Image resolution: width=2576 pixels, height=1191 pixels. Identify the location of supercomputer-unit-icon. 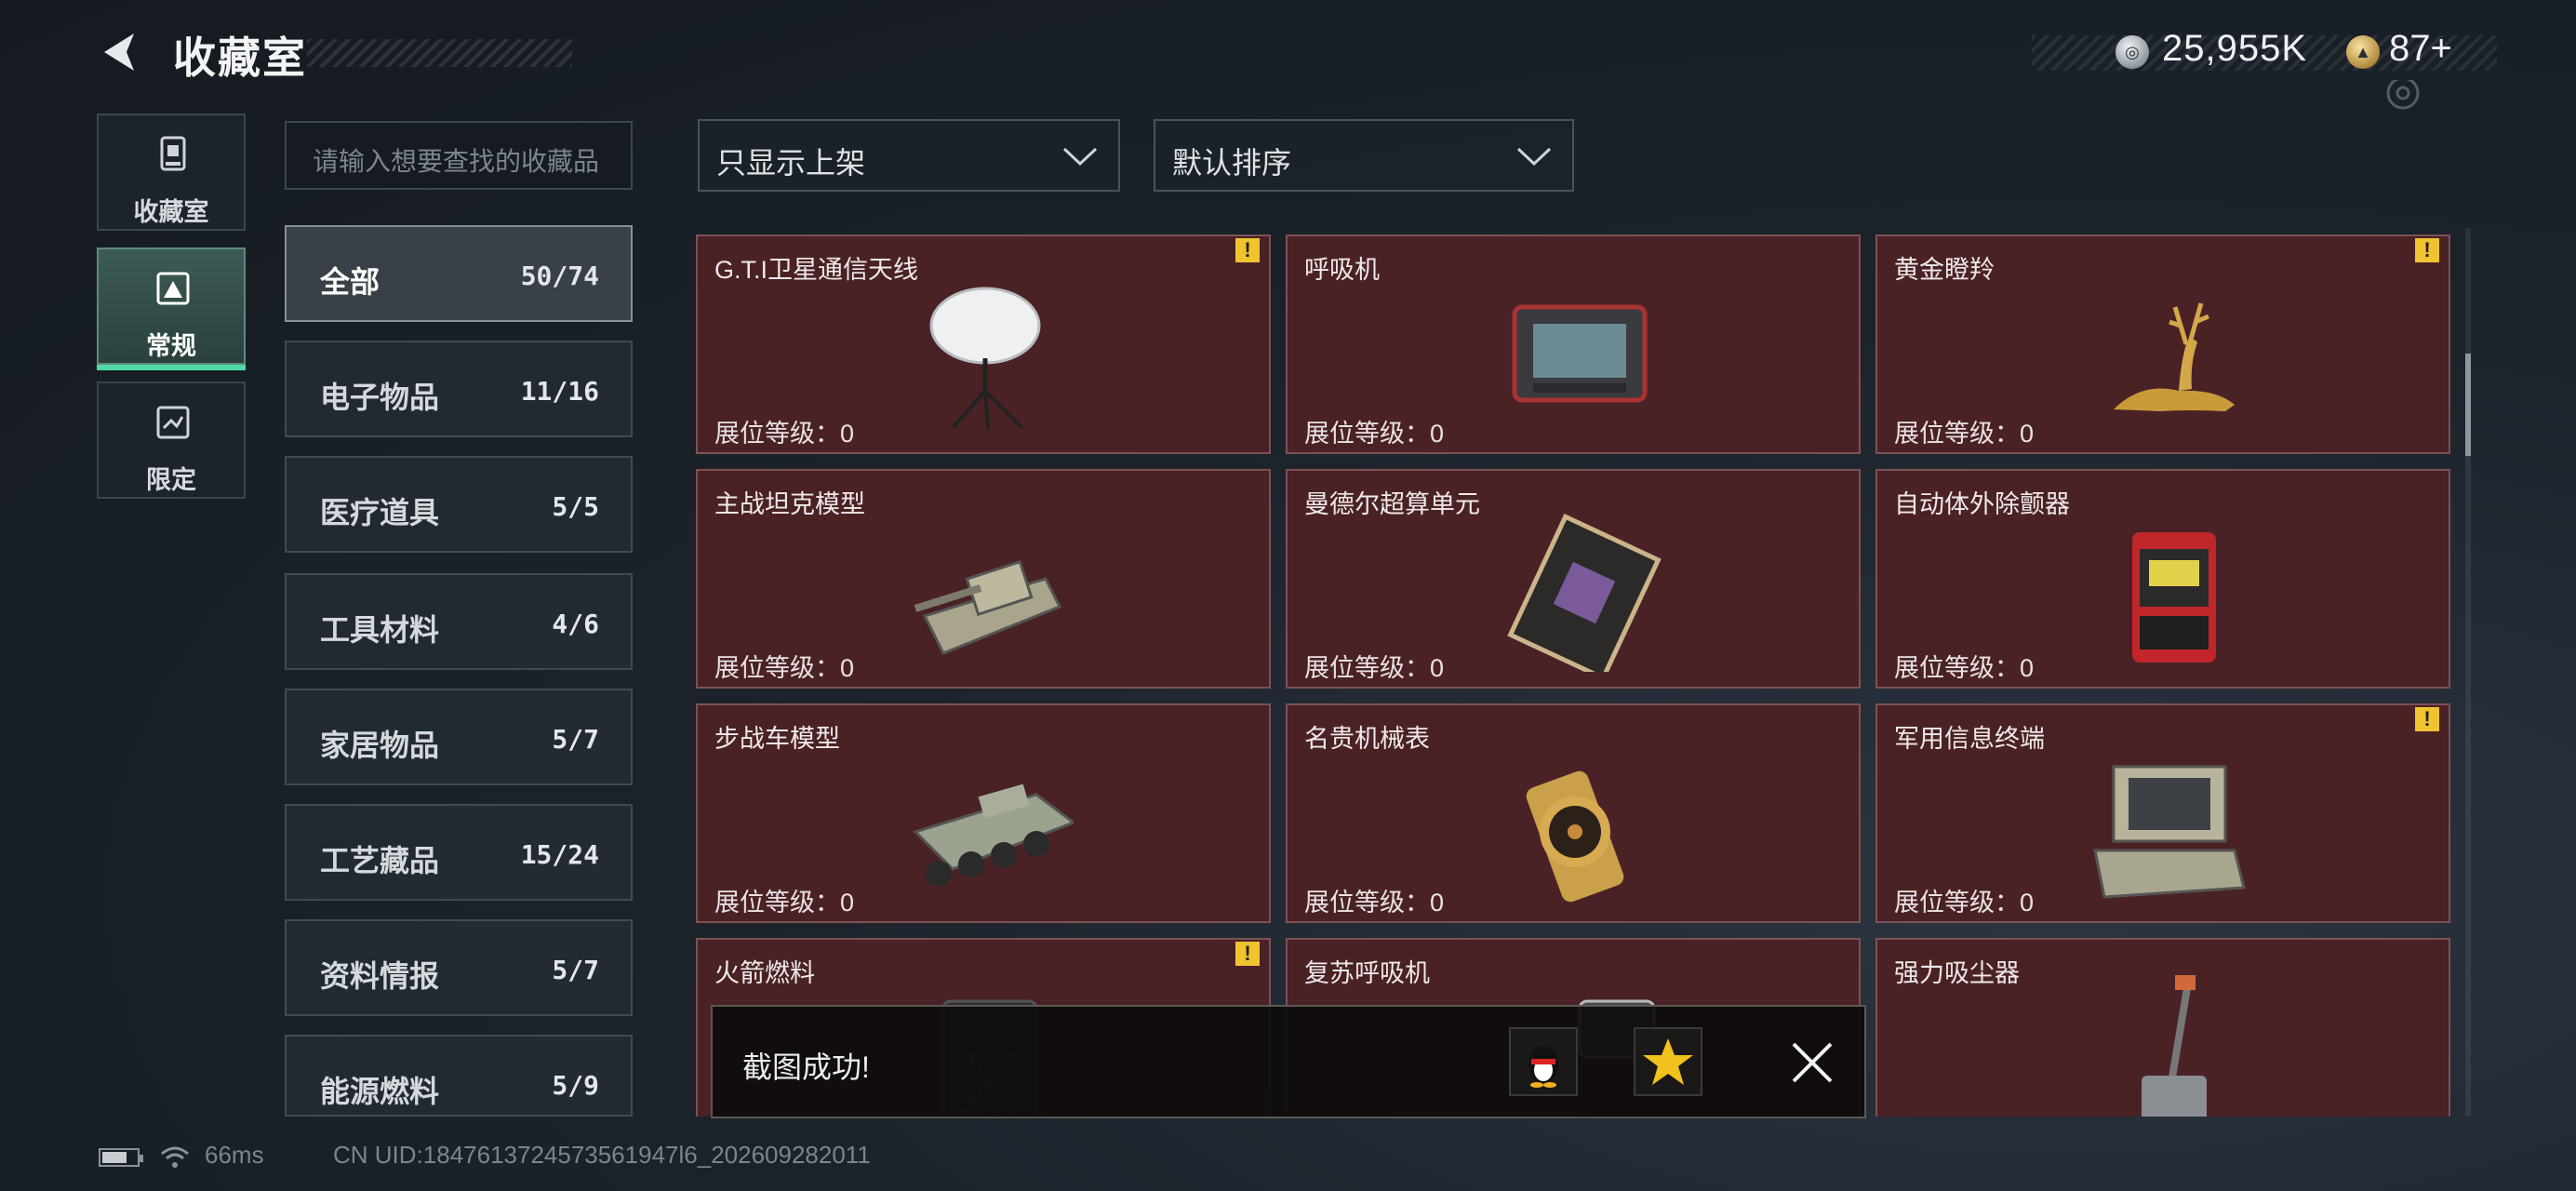
(1584, 592).